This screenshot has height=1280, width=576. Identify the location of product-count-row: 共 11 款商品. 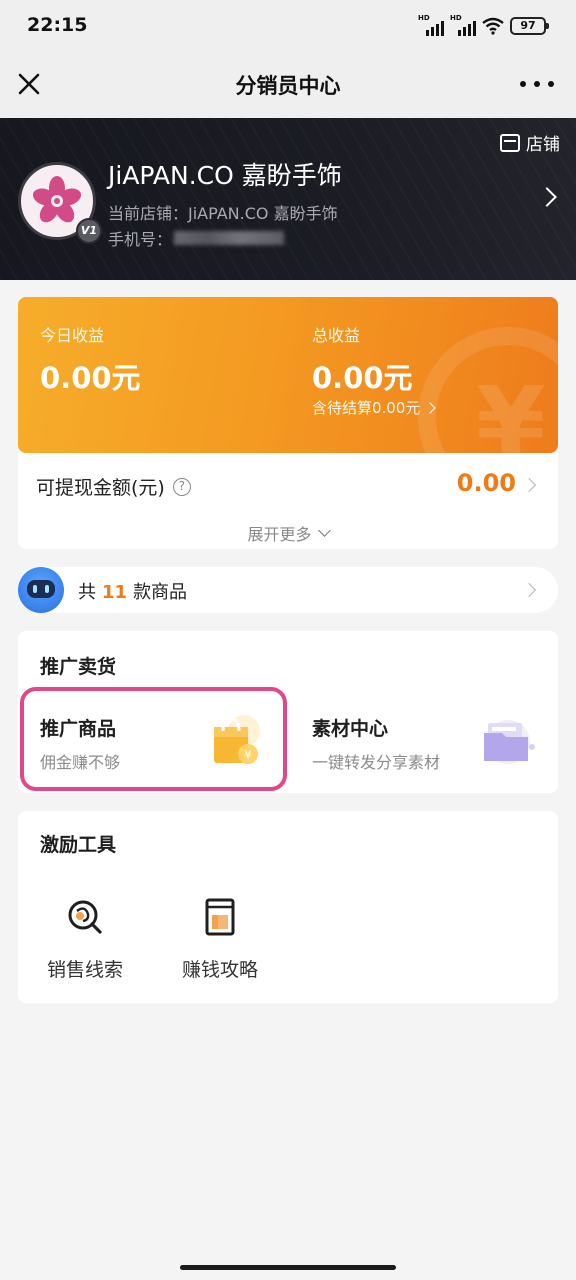
(288, 590).